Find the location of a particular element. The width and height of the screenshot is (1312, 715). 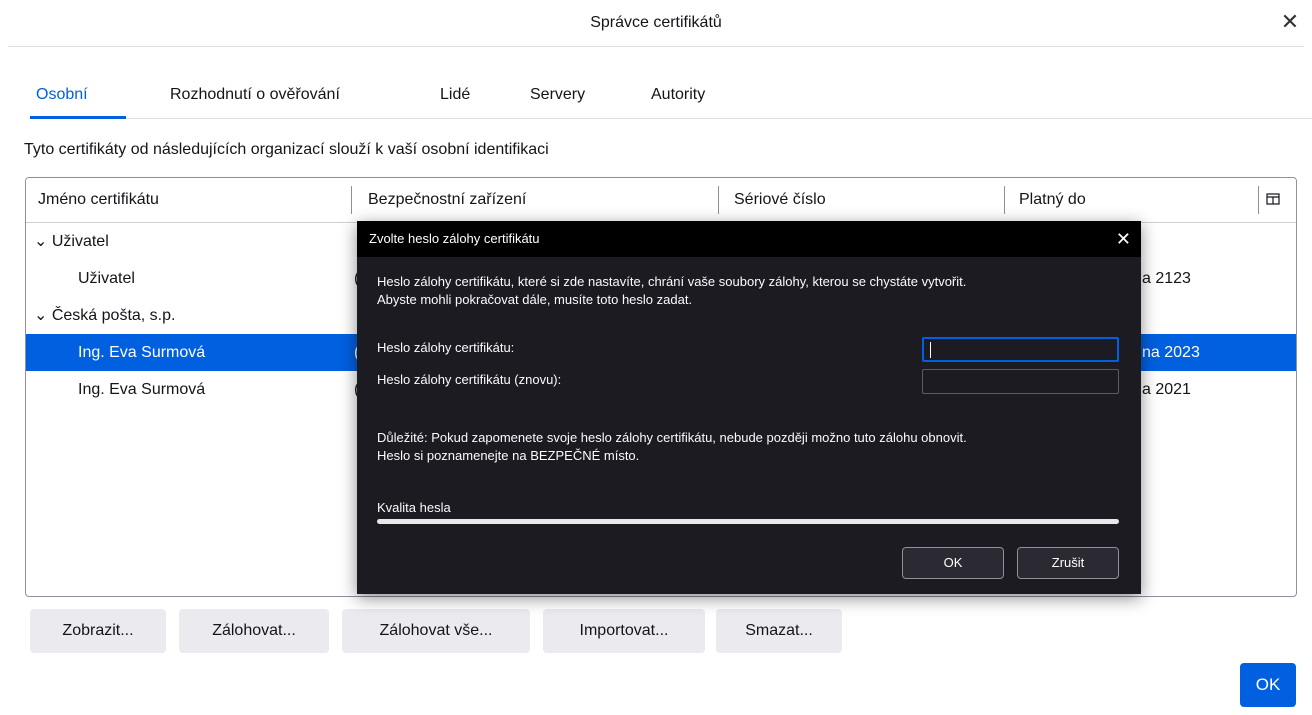

dialog-cancel-button: Zrušit is located at coordinates (1068, 563).